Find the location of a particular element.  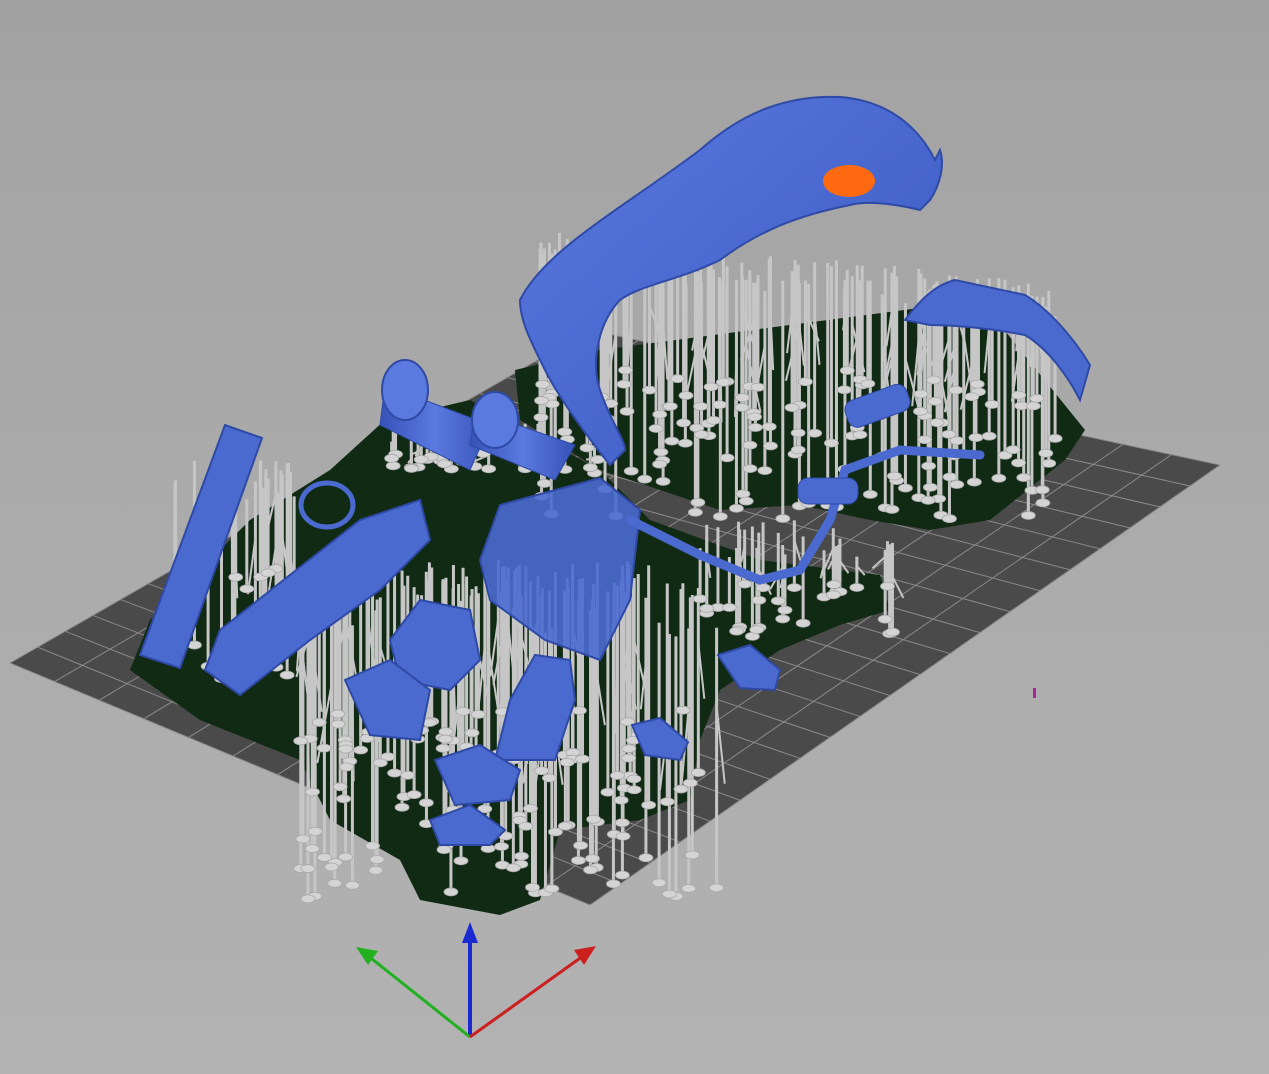

y-axis-line is located at coordinates (416, 994).